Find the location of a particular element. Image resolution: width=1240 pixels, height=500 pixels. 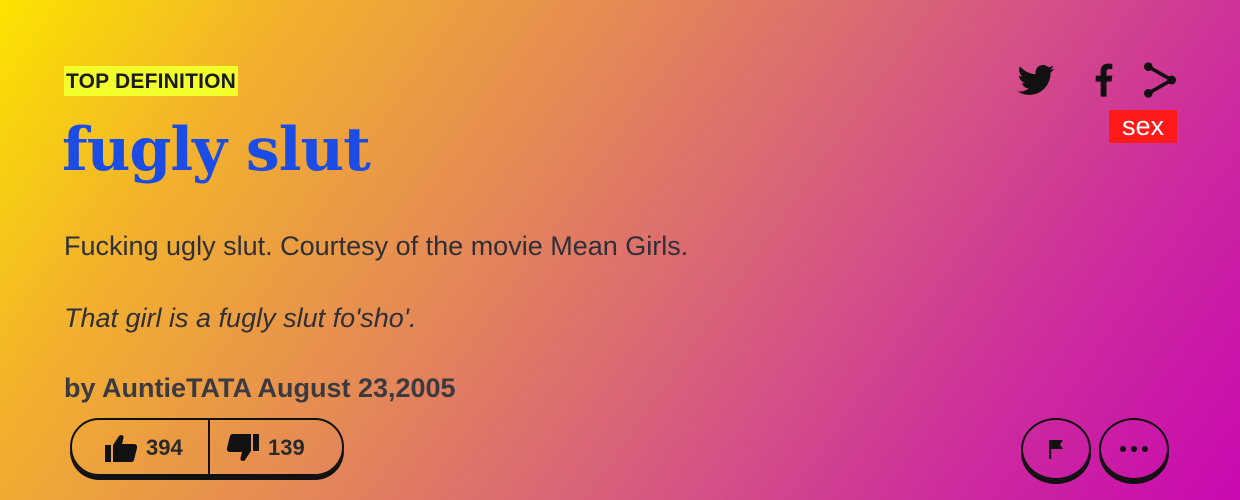

word-title-link: fugly slut is located at coordinates (216, 150).